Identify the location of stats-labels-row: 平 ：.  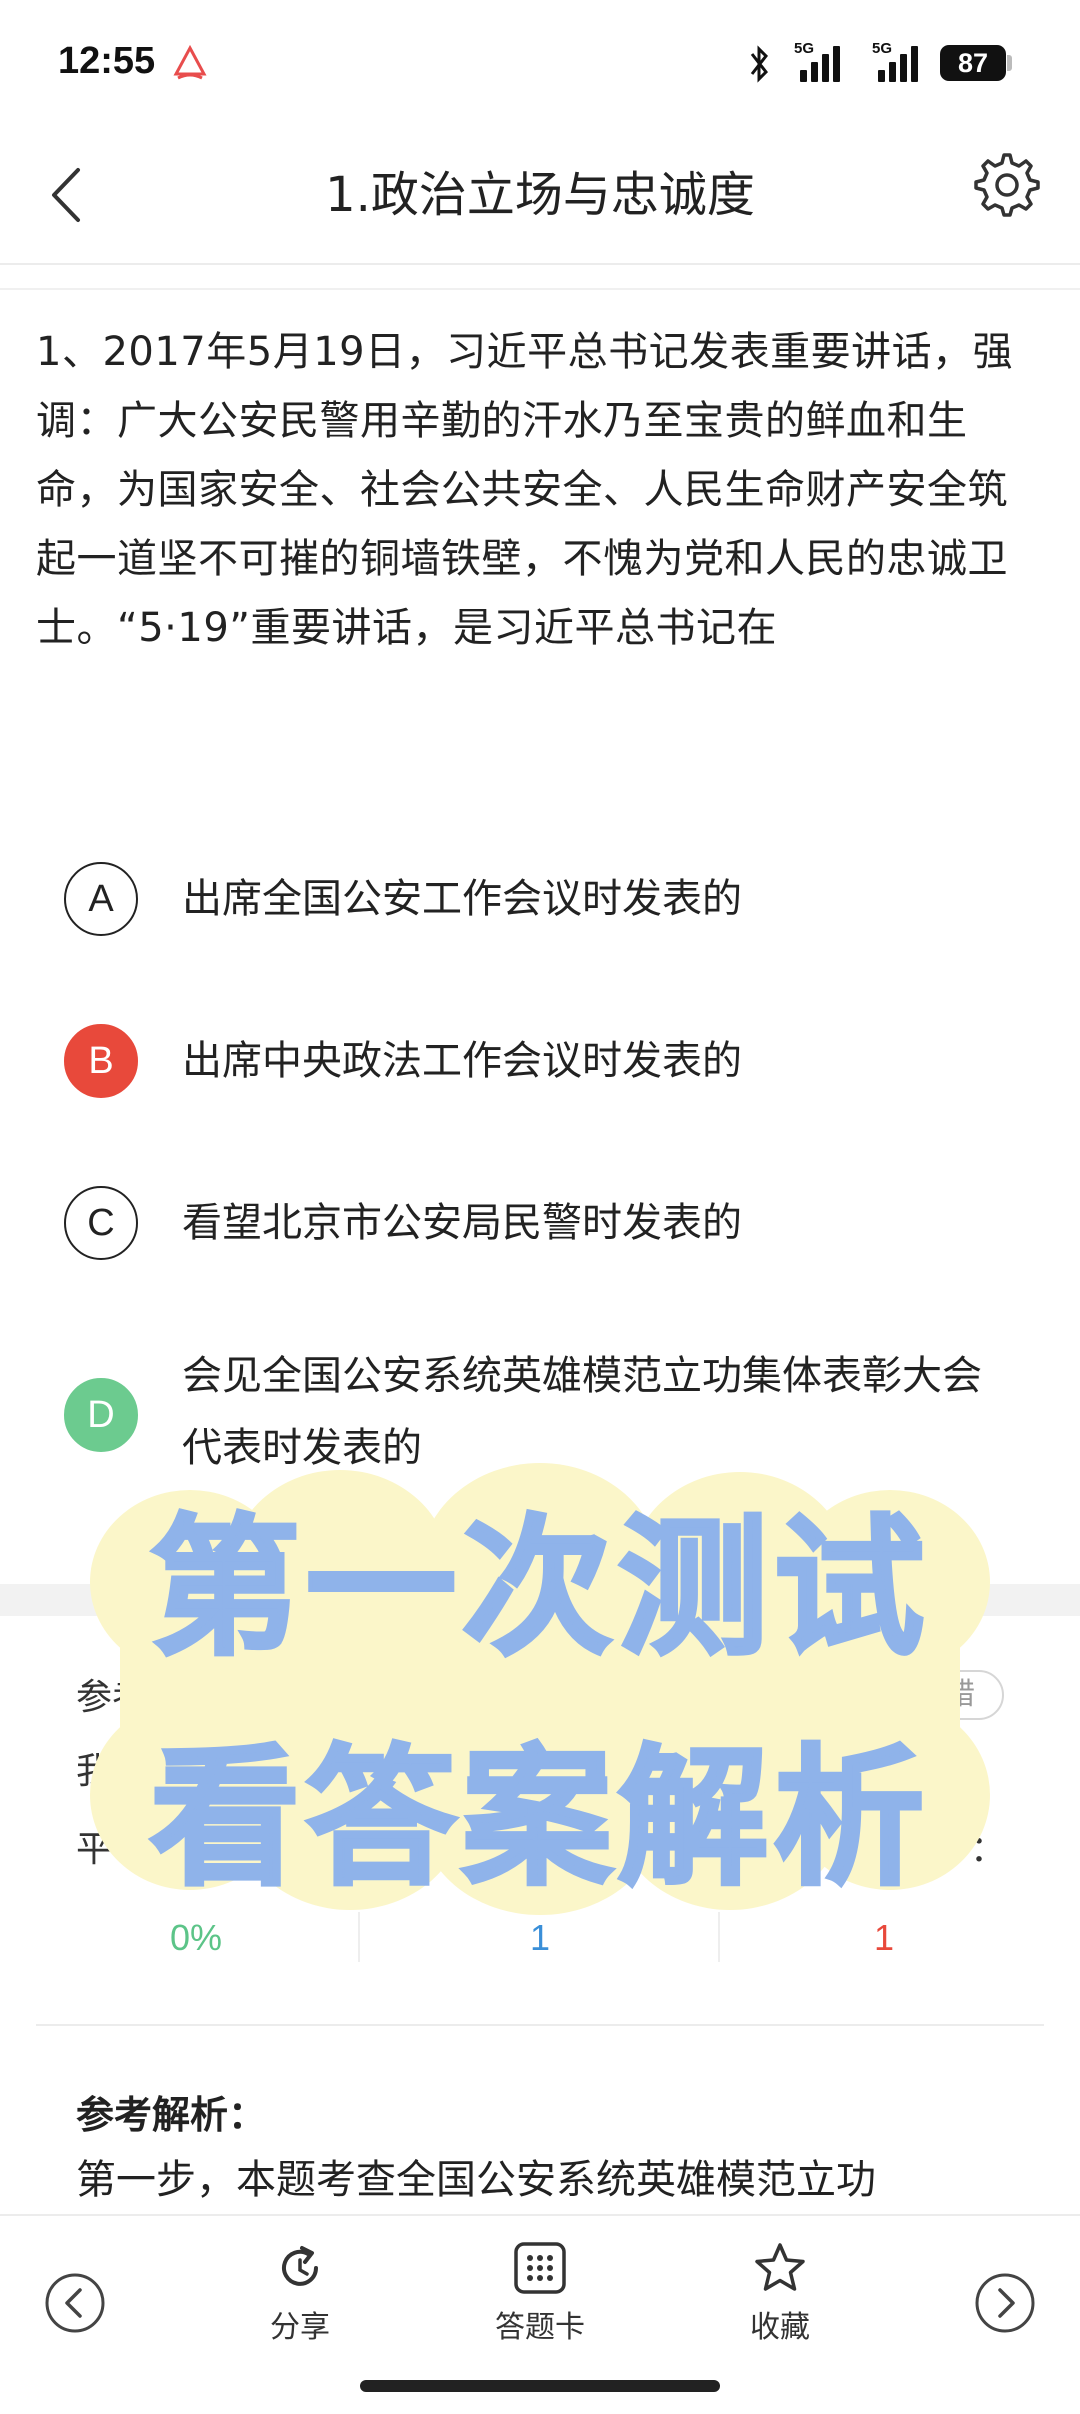
(541, 1846).